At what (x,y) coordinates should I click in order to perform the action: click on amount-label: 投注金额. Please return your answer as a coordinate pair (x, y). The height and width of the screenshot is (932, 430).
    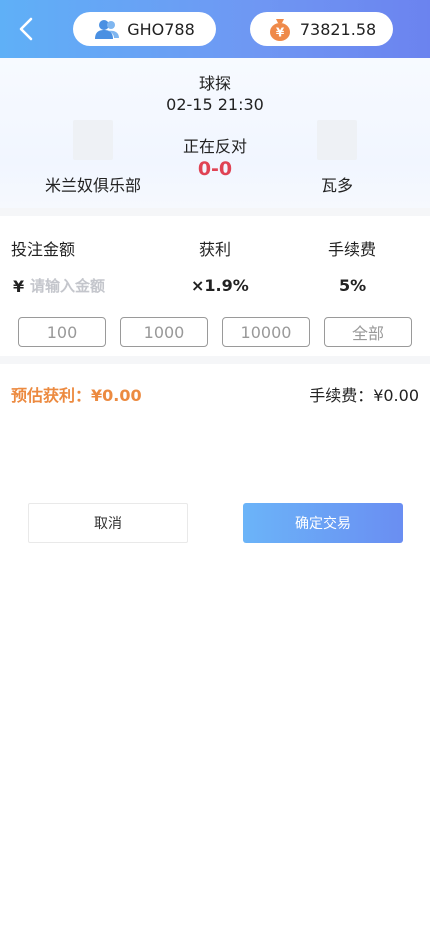
    Looking at the image, I should click on (43, 249).